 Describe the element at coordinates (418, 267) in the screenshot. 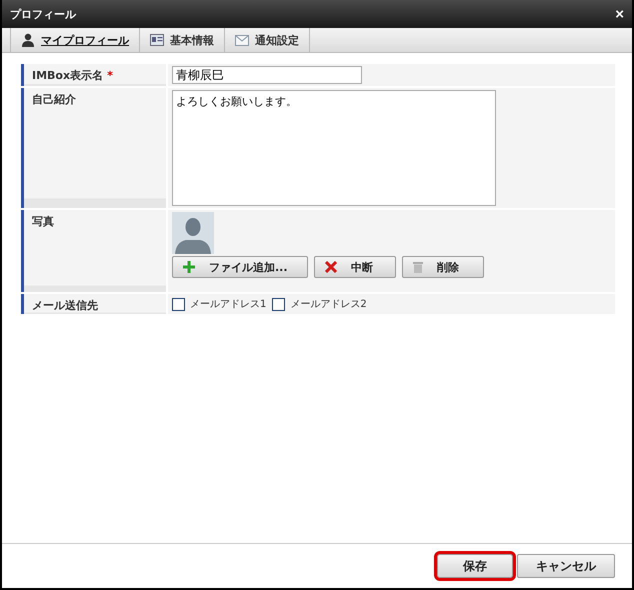

I see `trash-icon` at that location.